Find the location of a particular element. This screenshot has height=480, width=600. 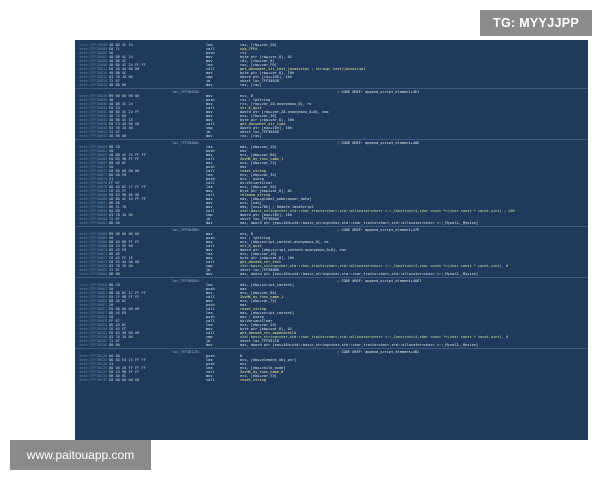

operand: reset_string is located at coordinates (253, 380).